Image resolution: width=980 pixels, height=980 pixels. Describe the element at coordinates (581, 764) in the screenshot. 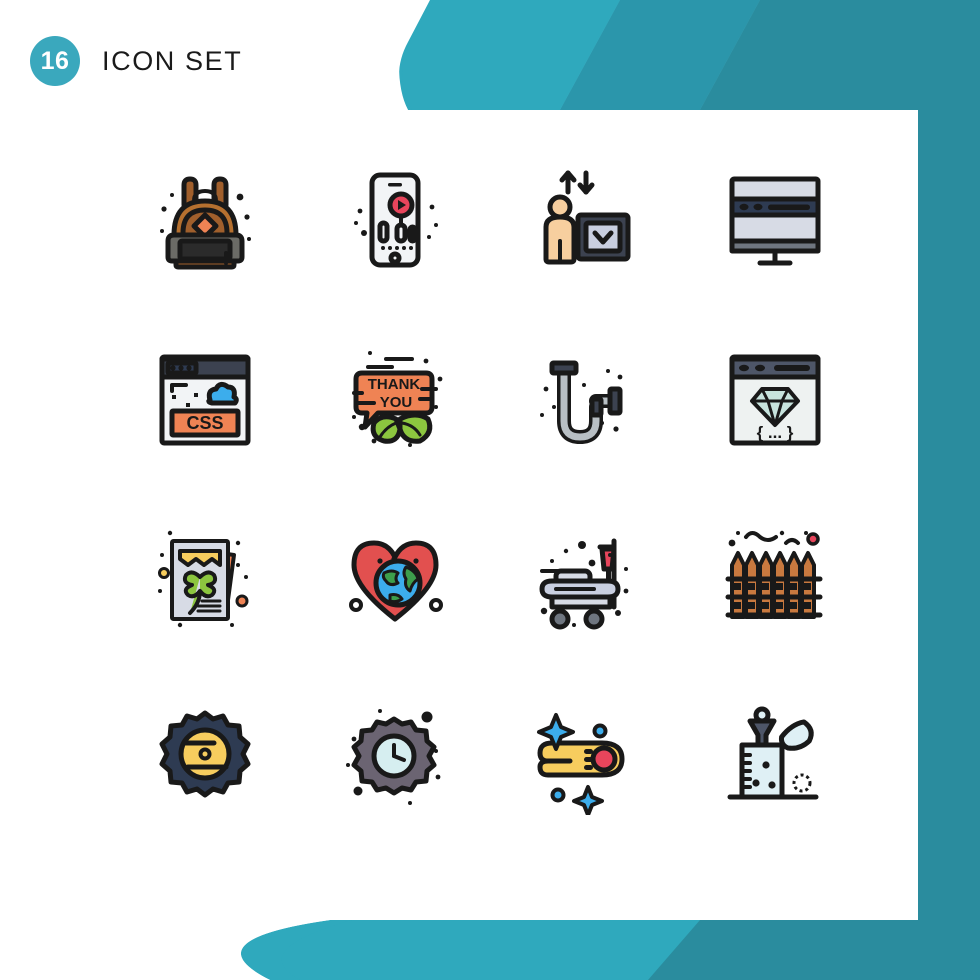

I see `comet-meteor-icon` at that location.